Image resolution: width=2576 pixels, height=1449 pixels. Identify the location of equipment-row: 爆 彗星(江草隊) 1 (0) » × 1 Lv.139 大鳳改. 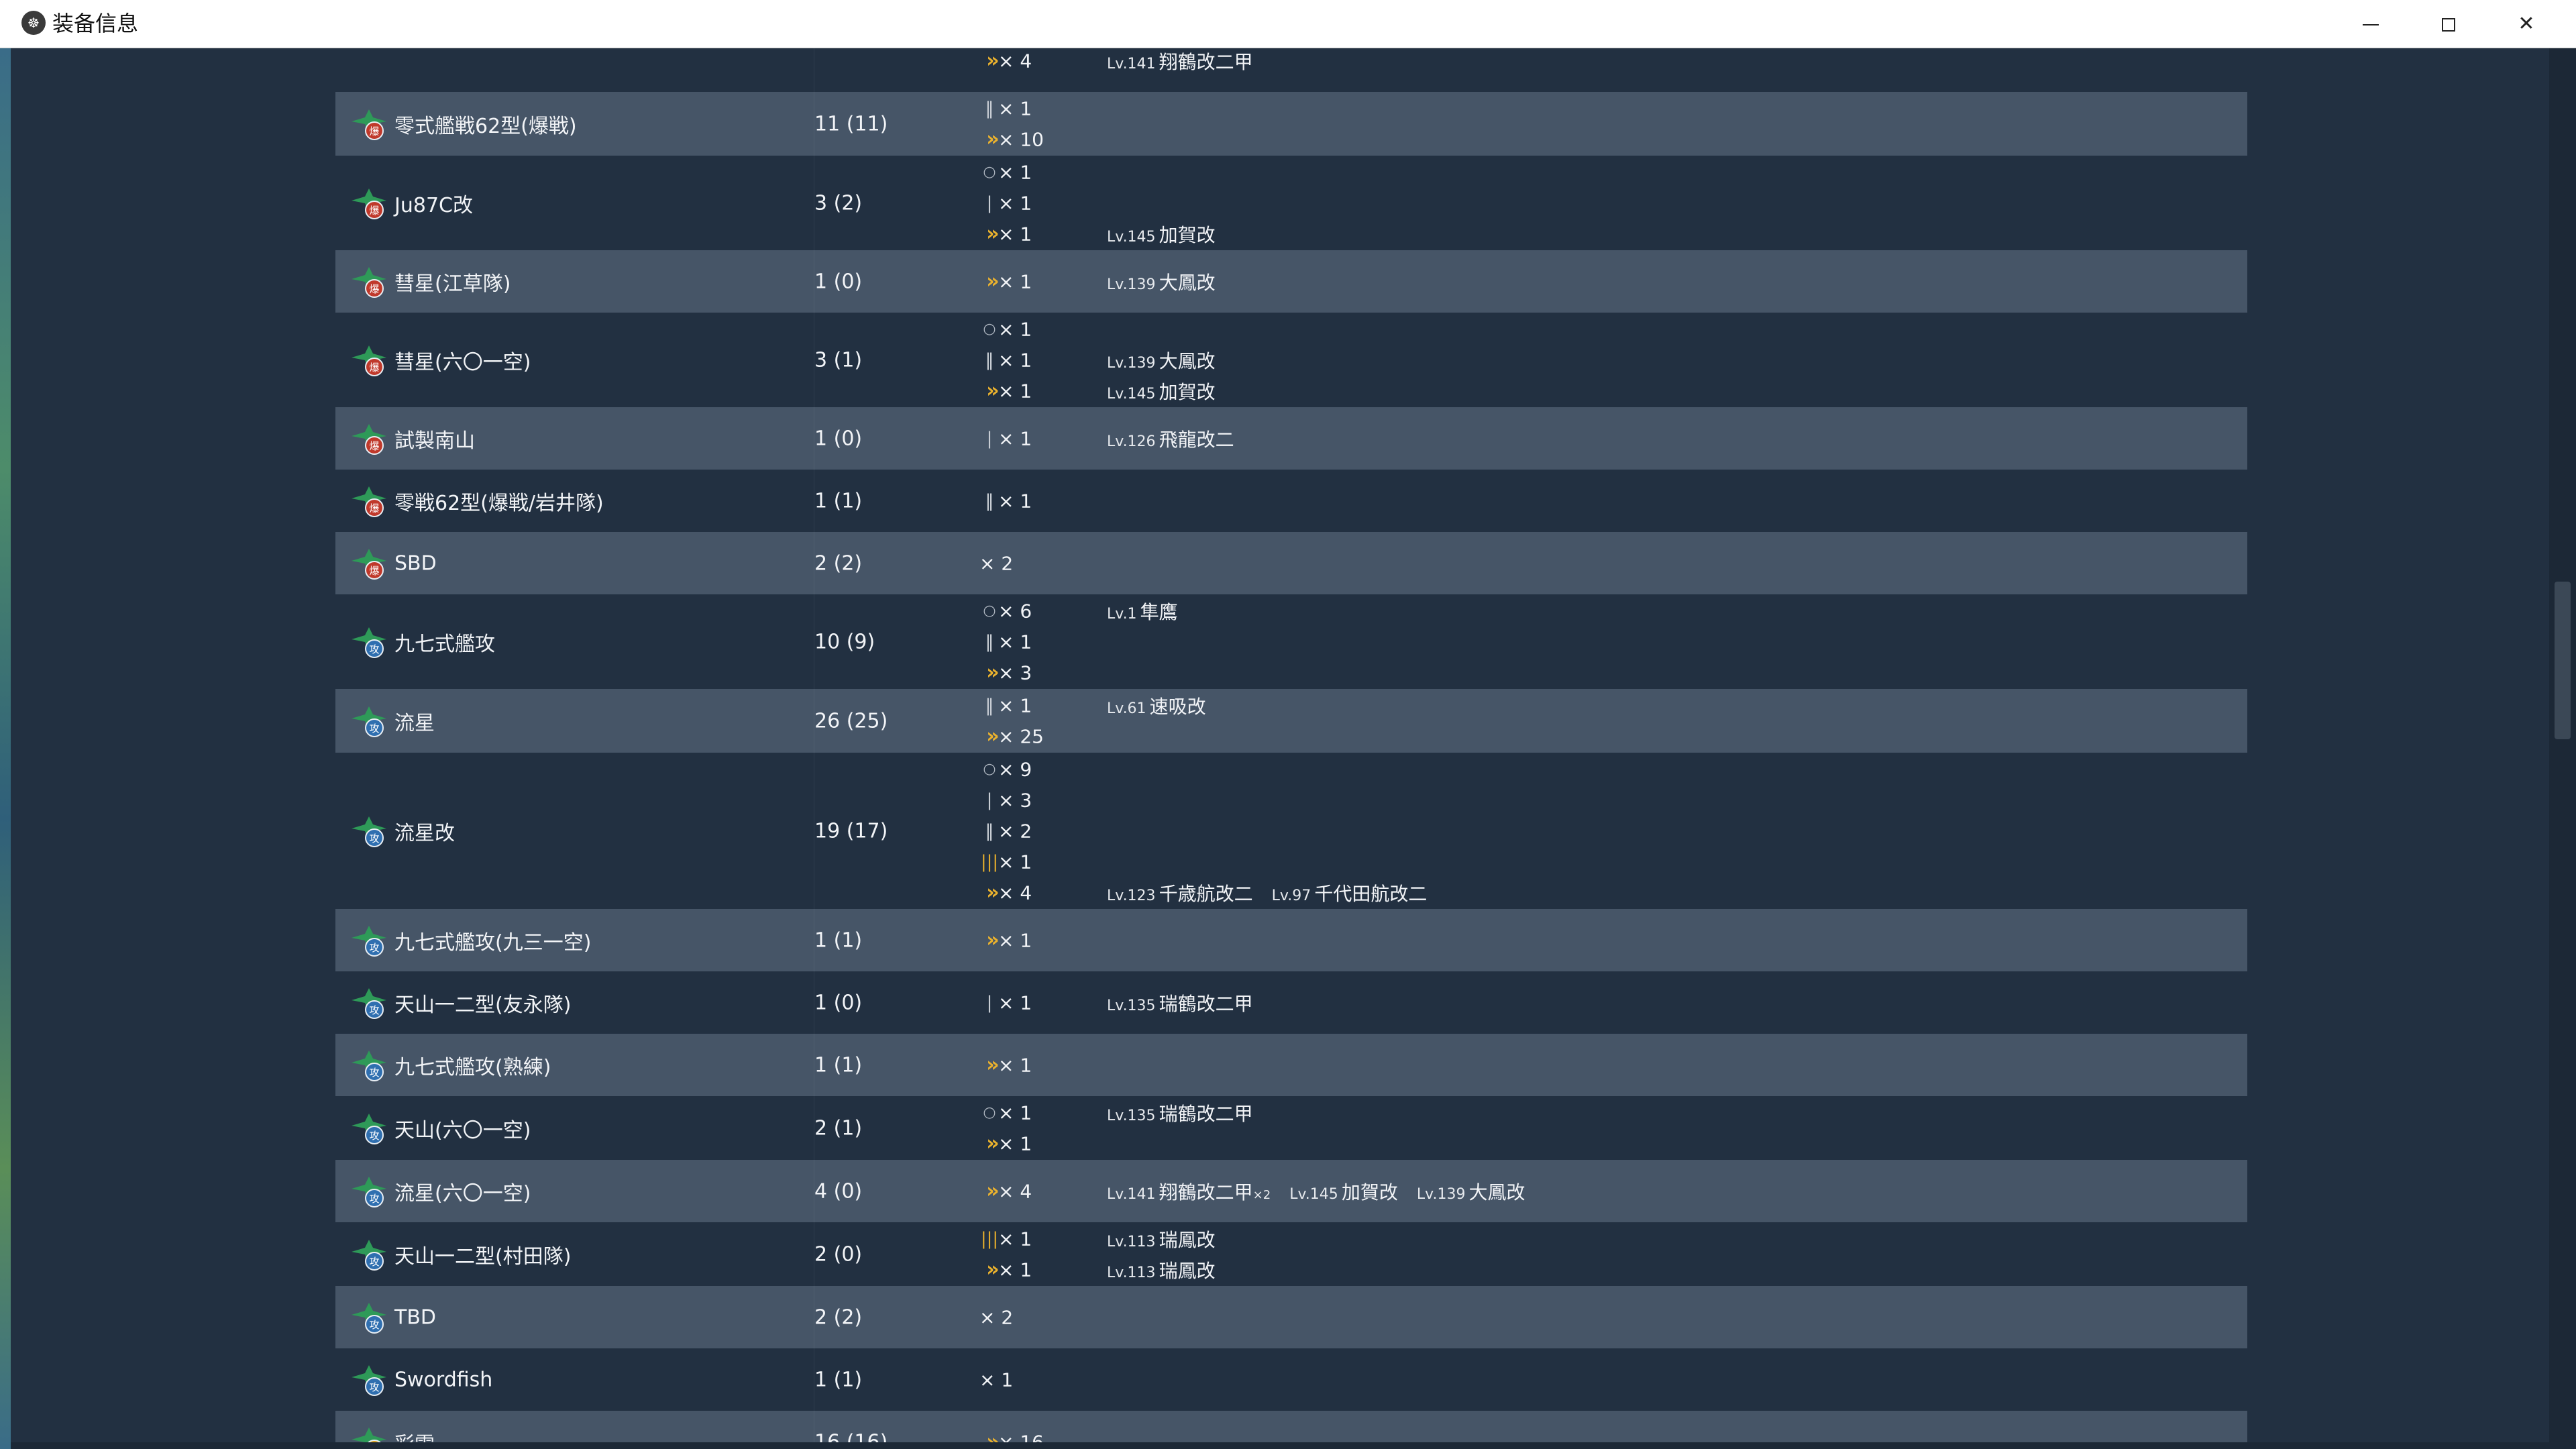
(1291, 281).